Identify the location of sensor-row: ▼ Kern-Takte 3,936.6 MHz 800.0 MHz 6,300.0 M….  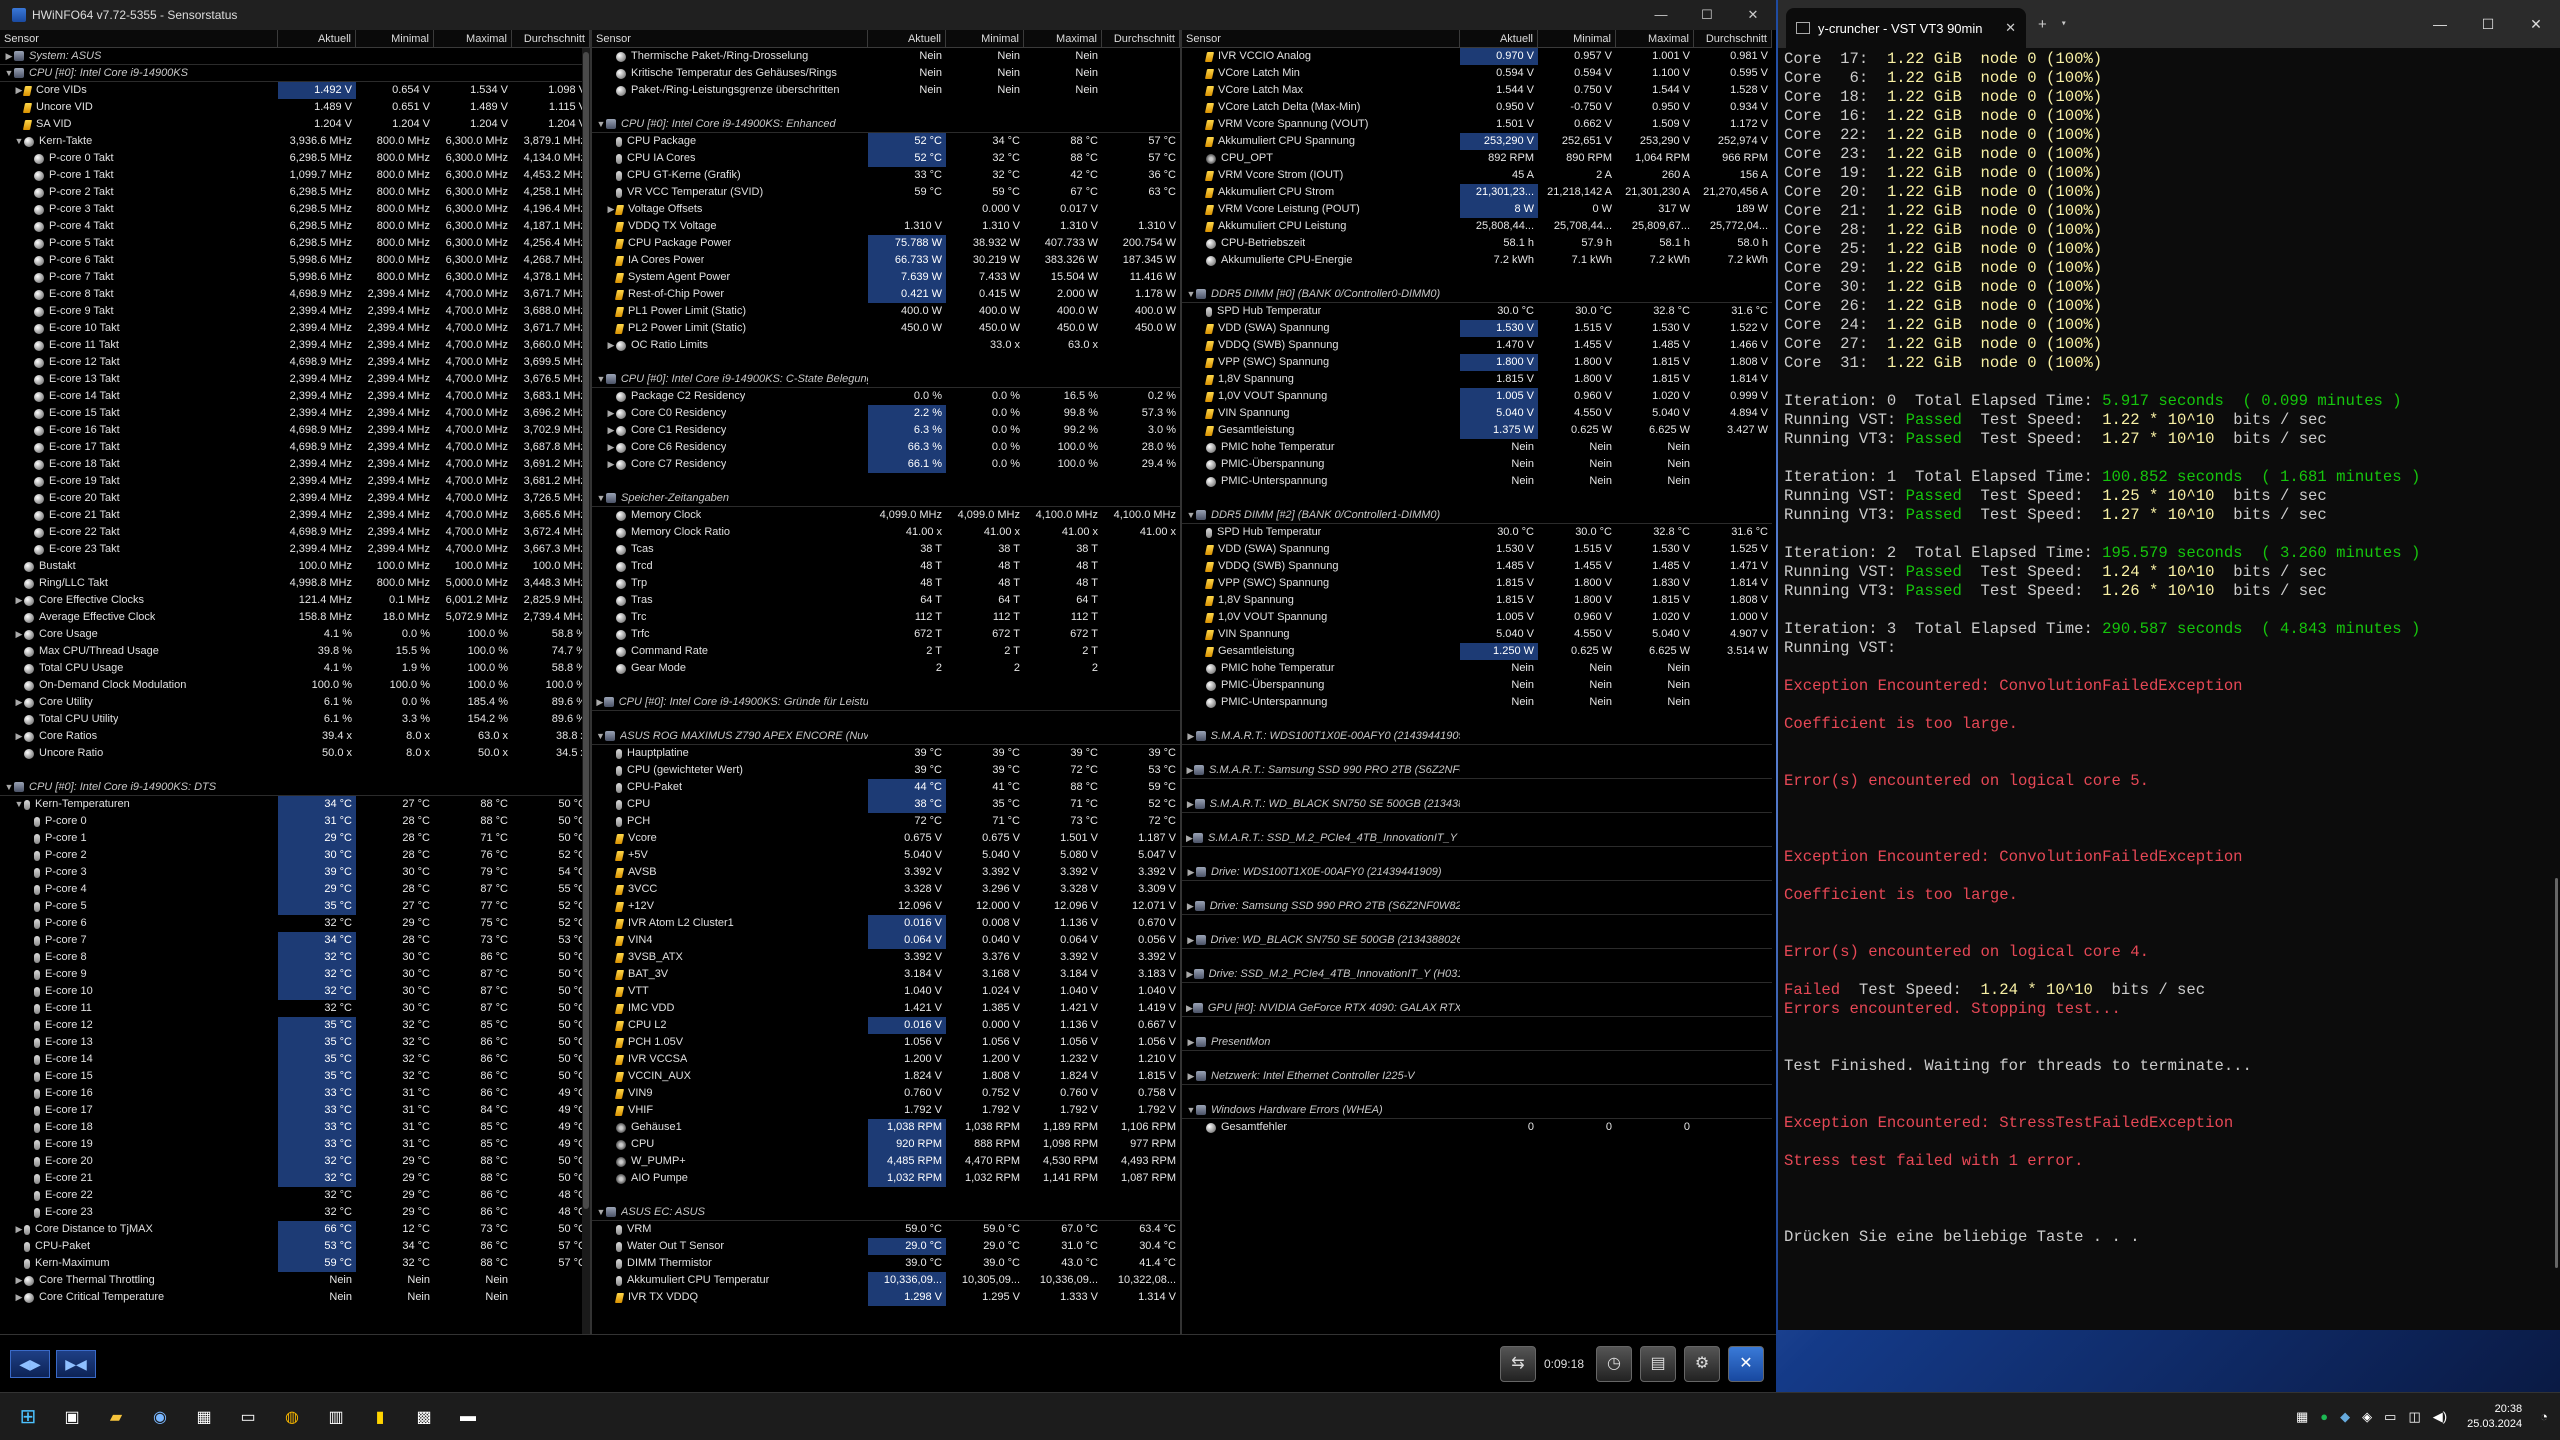
(295, 141).